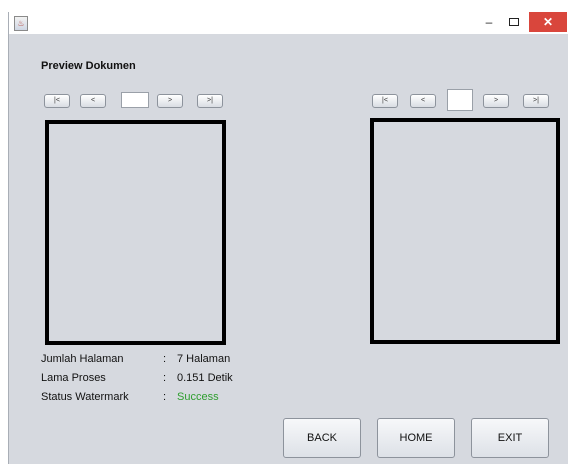 This screenshot has height=464, width=568. I want to click on maximize-button, so click(514, 22).